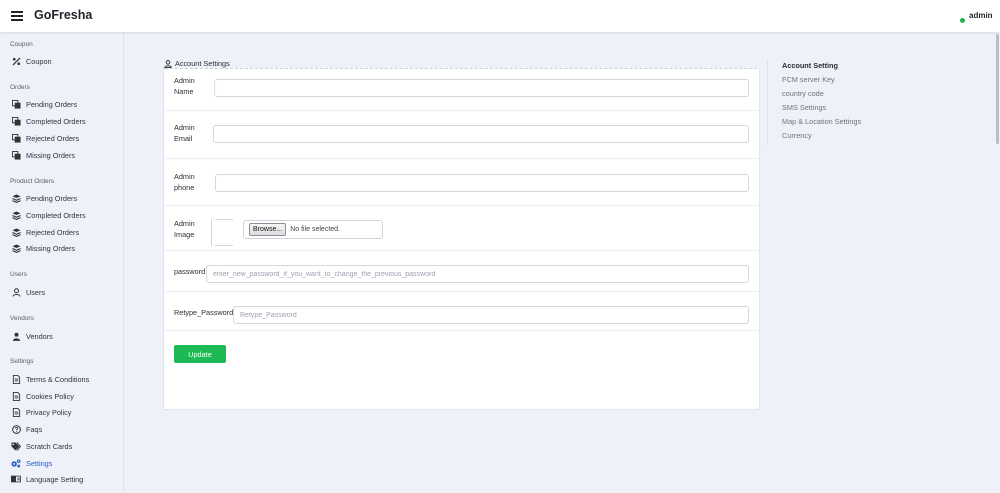 The width and height of the screenshot is (1000, 493). I want to click on tags-icon, so click(16, 446).